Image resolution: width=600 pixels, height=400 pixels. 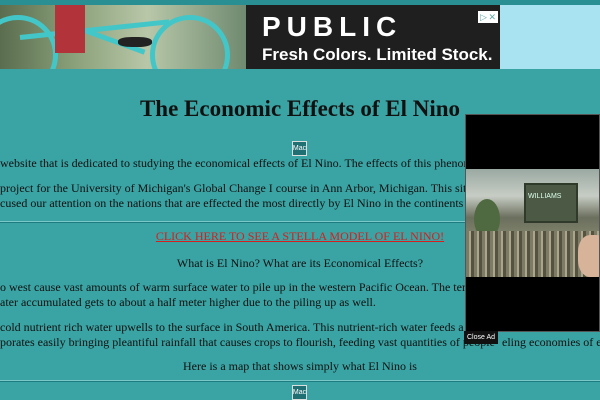 What do you see at coordinates (551, 342) in the screenshot?
I see `para2-line-2-tail: eling economies of en` at bounding box center [551, 342].